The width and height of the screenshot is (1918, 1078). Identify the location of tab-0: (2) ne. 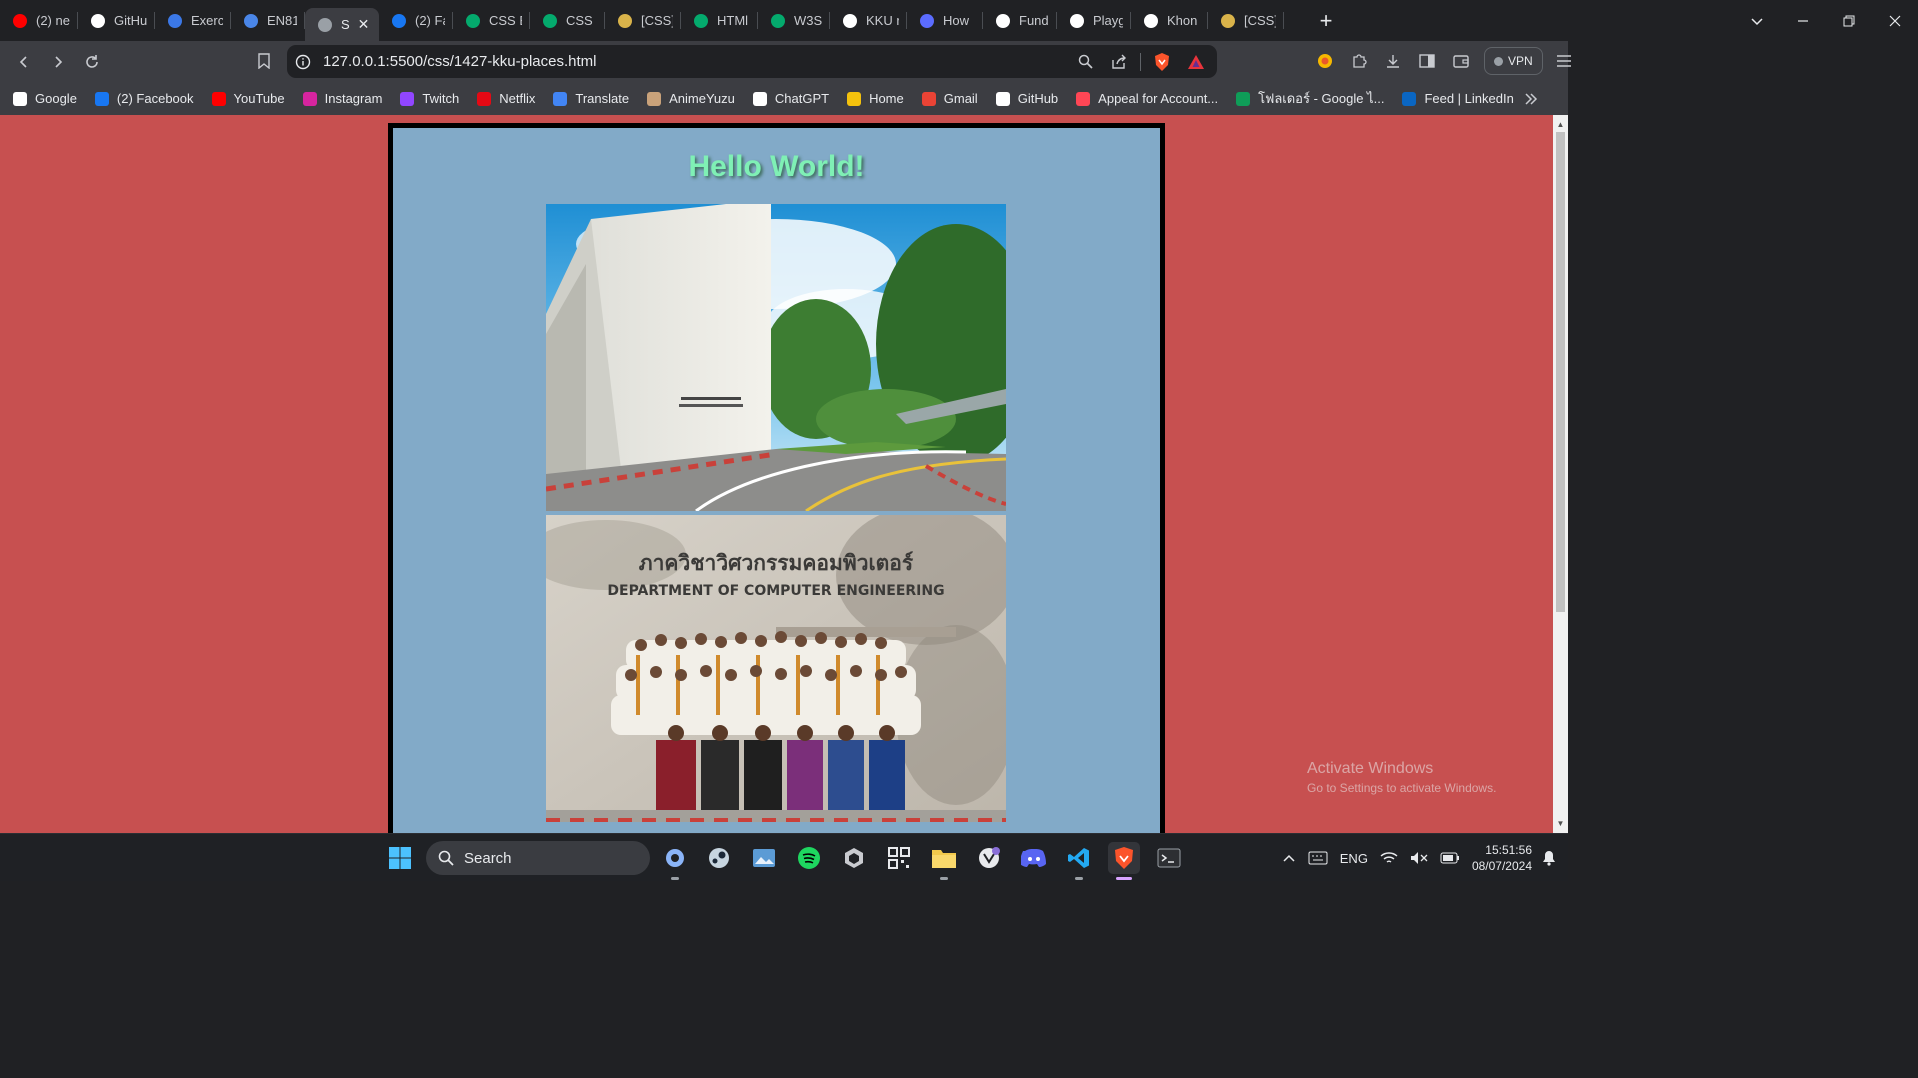
(39, 20).